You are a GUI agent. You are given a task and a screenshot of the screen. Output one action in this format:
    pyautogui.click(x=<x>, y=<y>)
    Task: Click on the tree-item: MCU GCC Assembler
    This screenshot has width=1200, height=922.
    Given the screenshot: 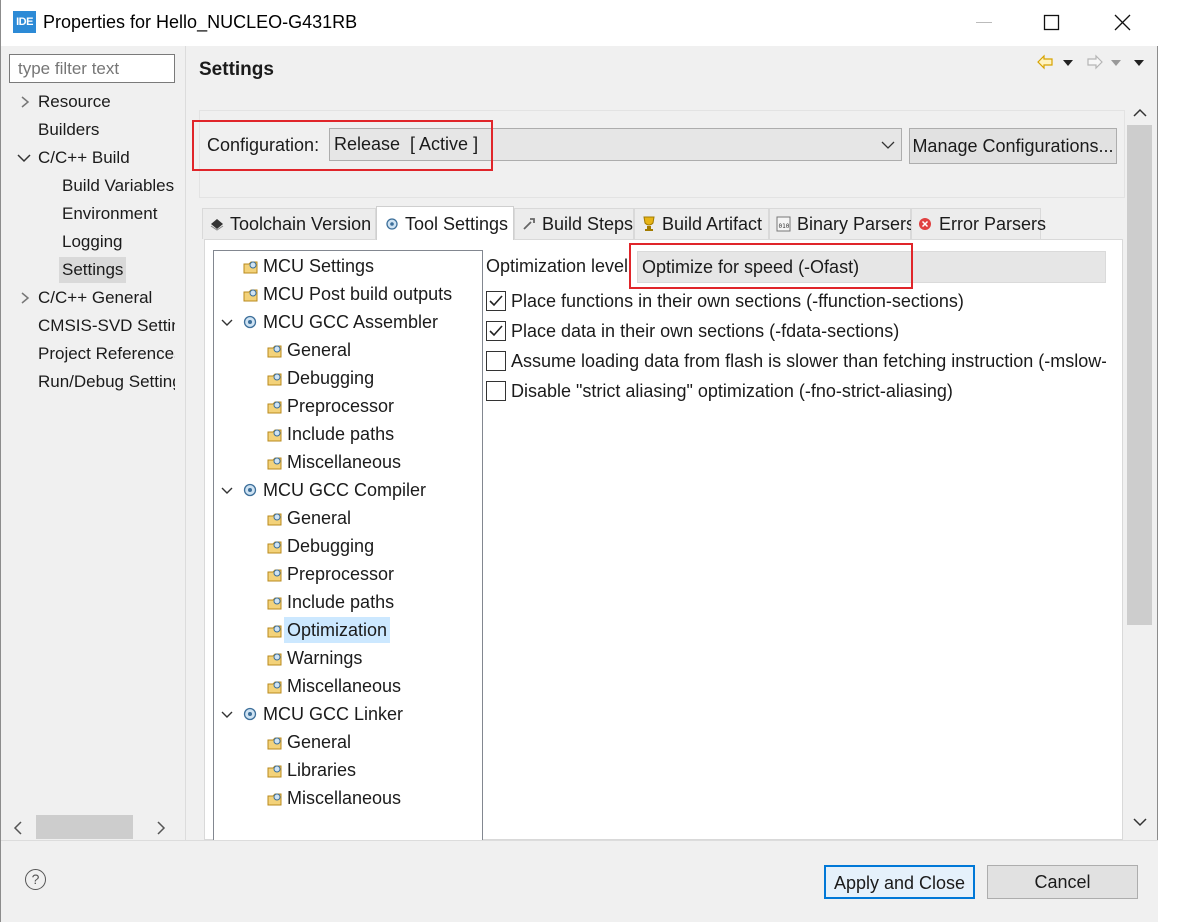 What is the action you would take?
    pyautogui.click(x=350, y=322)
    